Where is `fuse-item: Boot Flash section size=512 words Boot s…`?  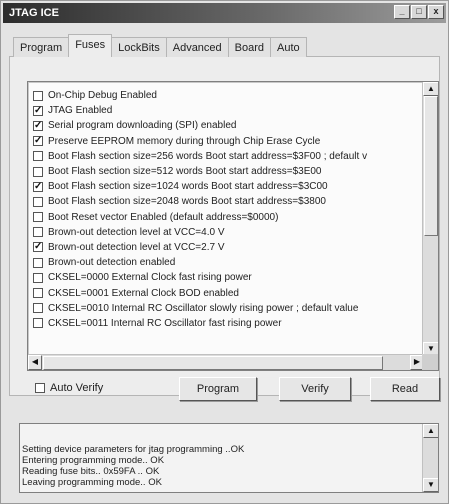
fuse-item: Boot Flash section size=512 words Boot s… is located at coordinates (226, 171).